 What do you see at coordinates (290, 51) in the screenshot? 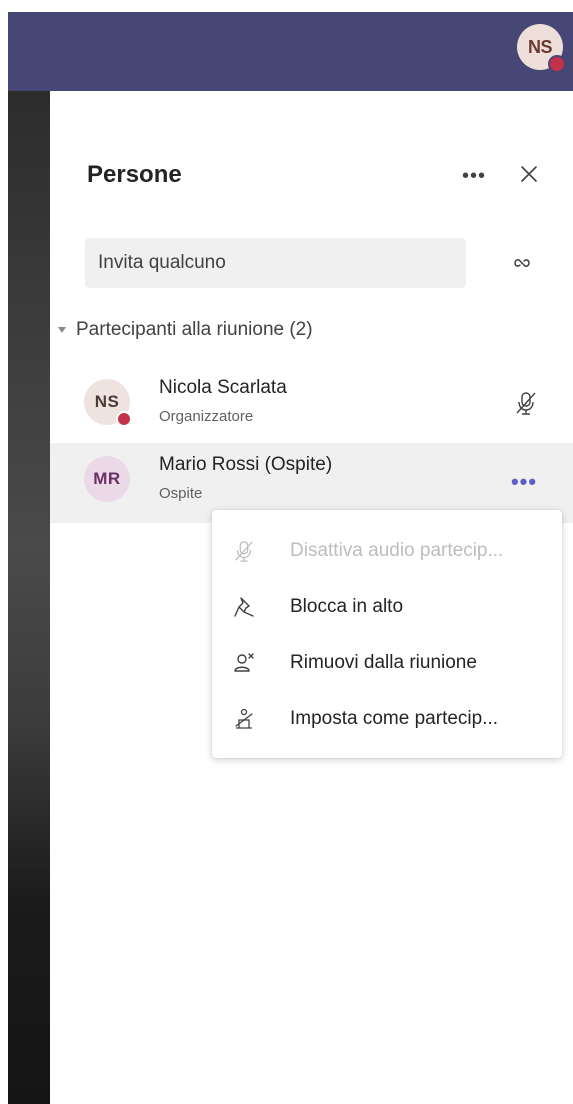
I see `meeting-top-bar: NS` at bounding box center [290, 51].